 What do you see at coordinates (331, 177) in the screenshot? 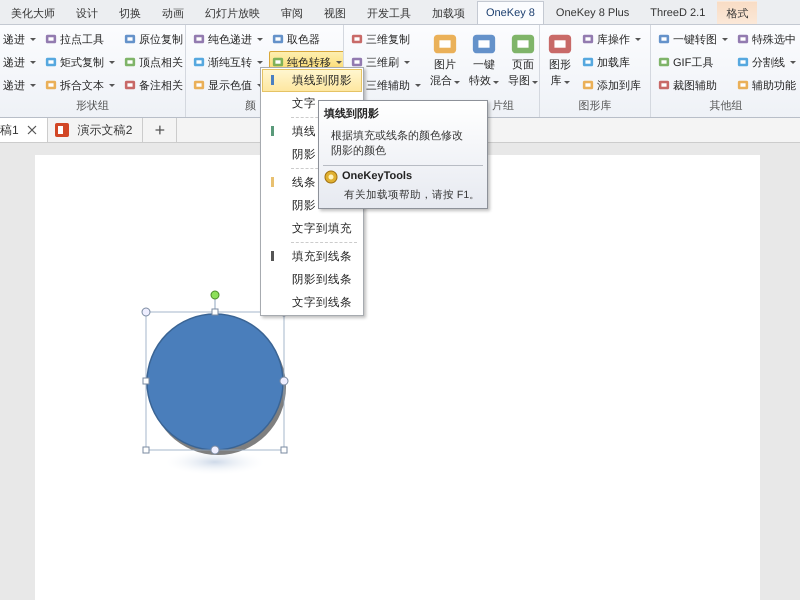
I see `gear-icon` at bounding box center [331, 177].